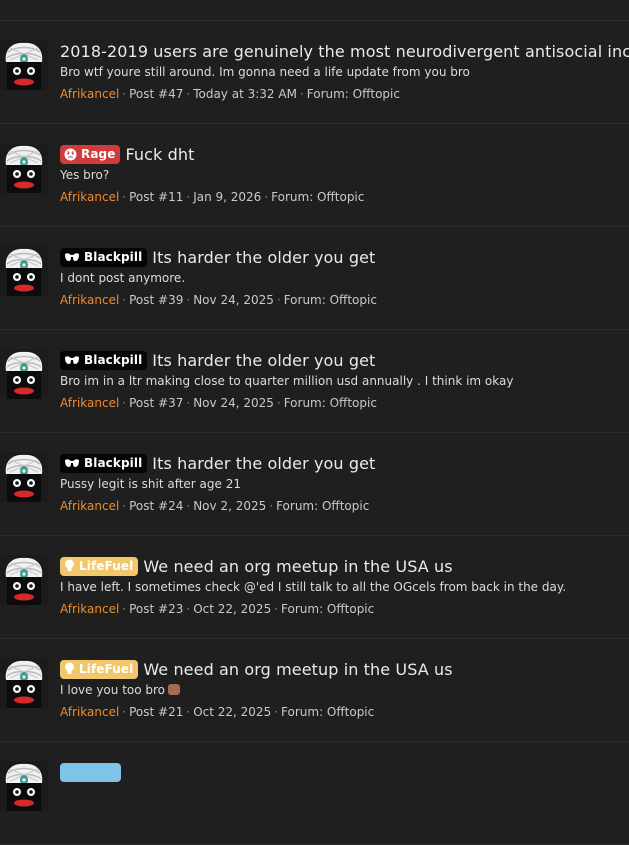  Describe the element at coordinates (70, 154) in the screenshot. I see `angry-face-icon` at that location.